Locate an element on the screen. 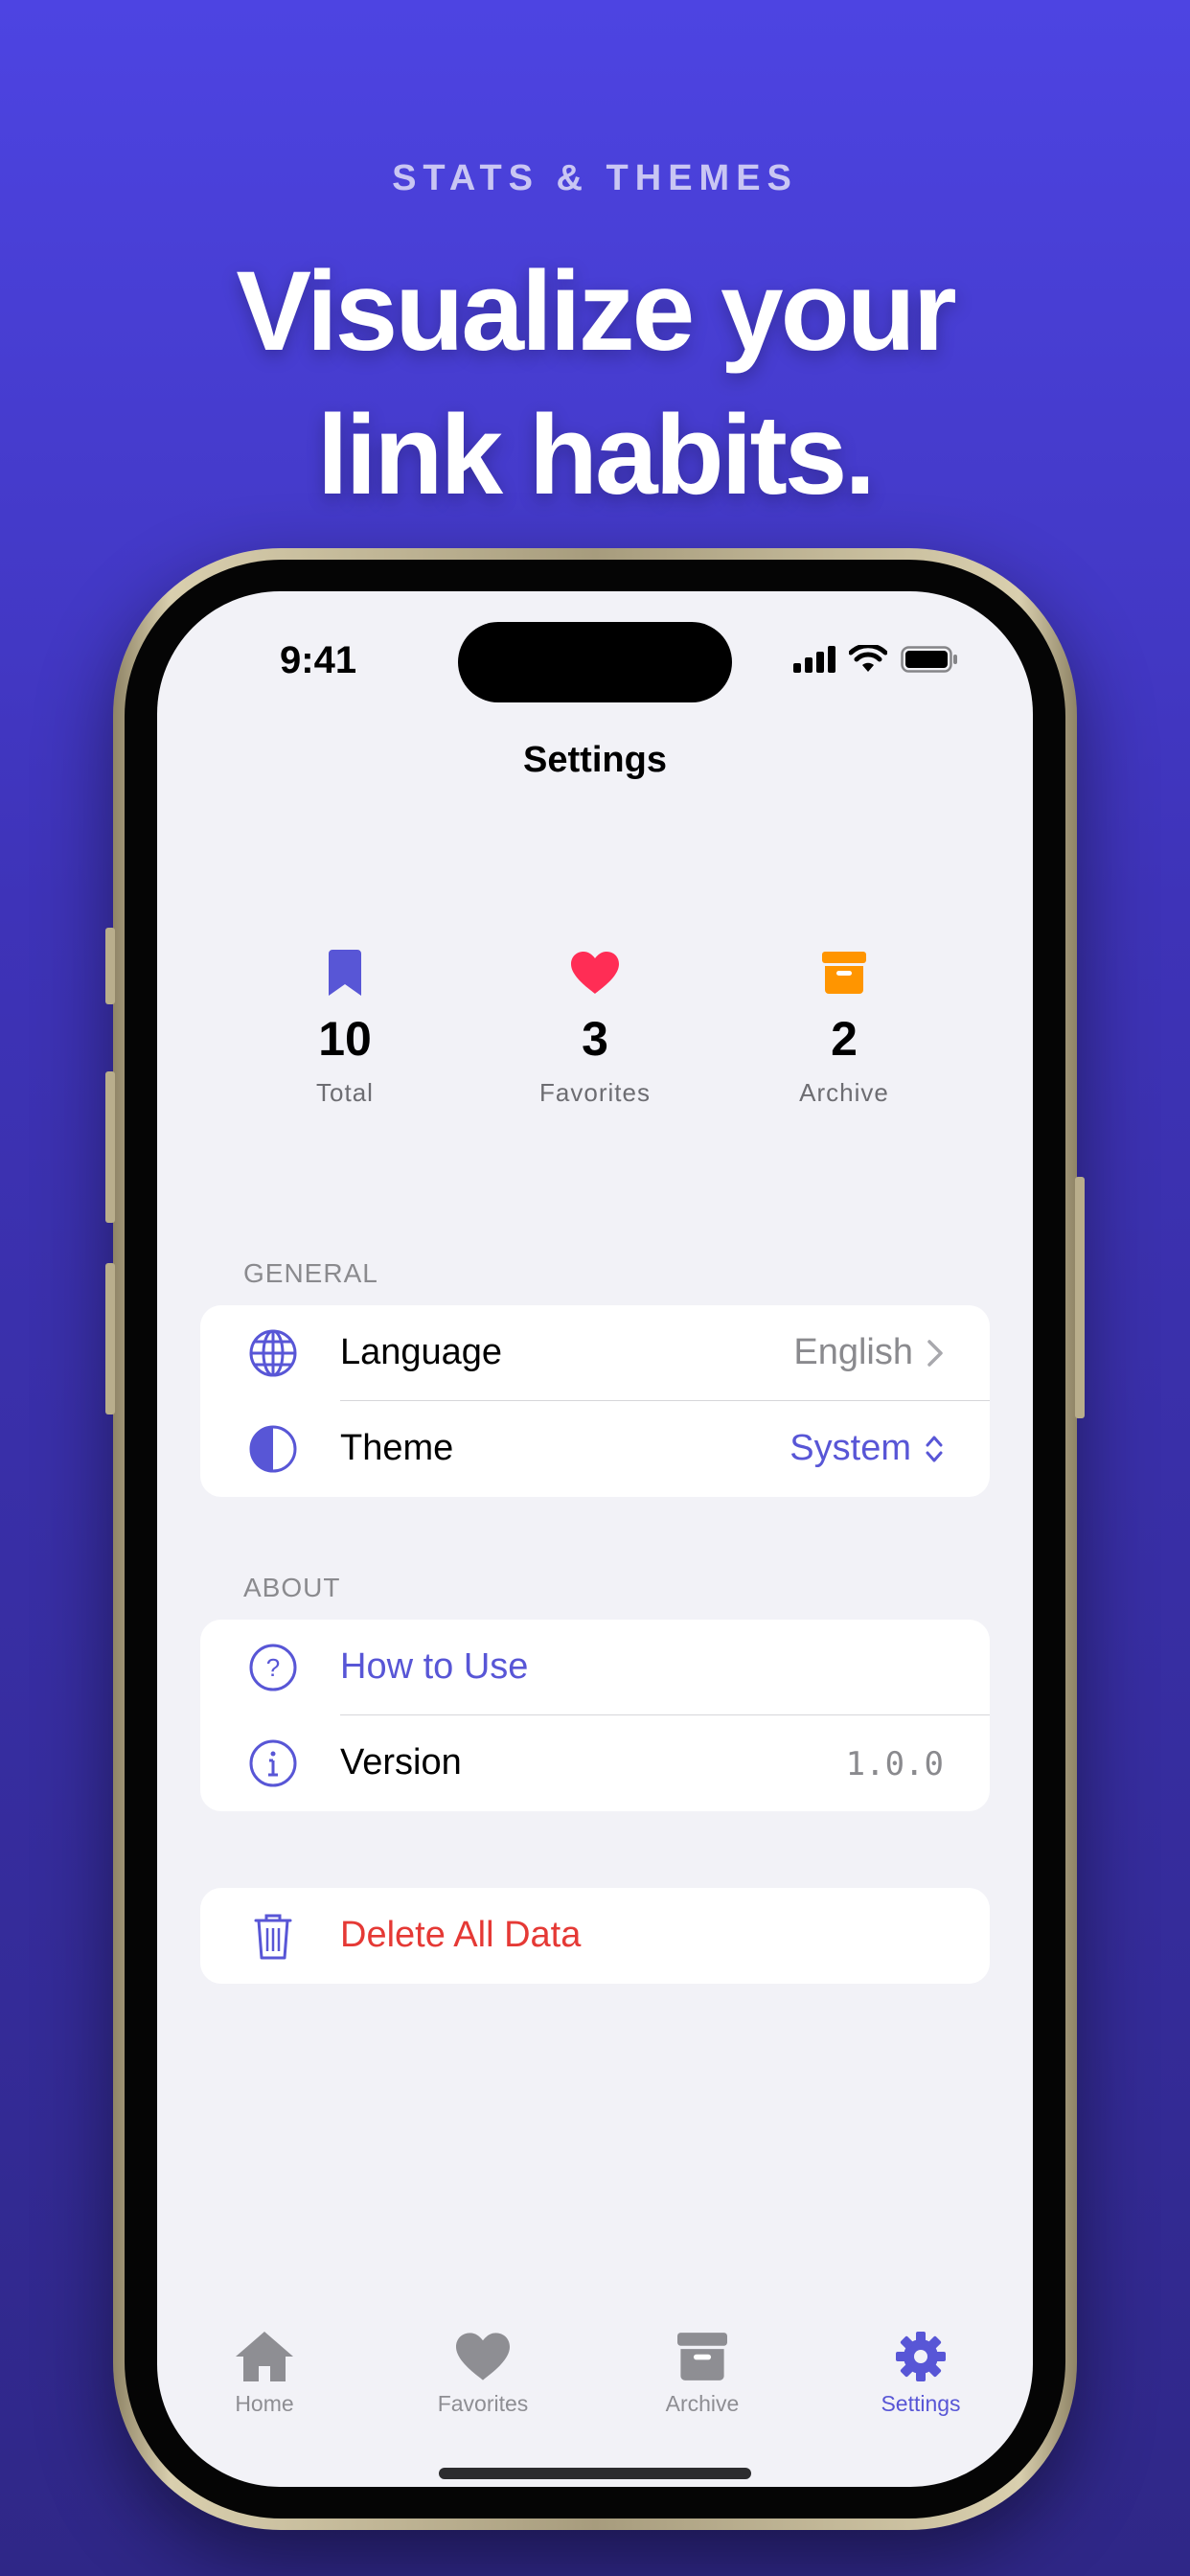  section-header-about: ABOUT is located at coordinates (292, 1587).